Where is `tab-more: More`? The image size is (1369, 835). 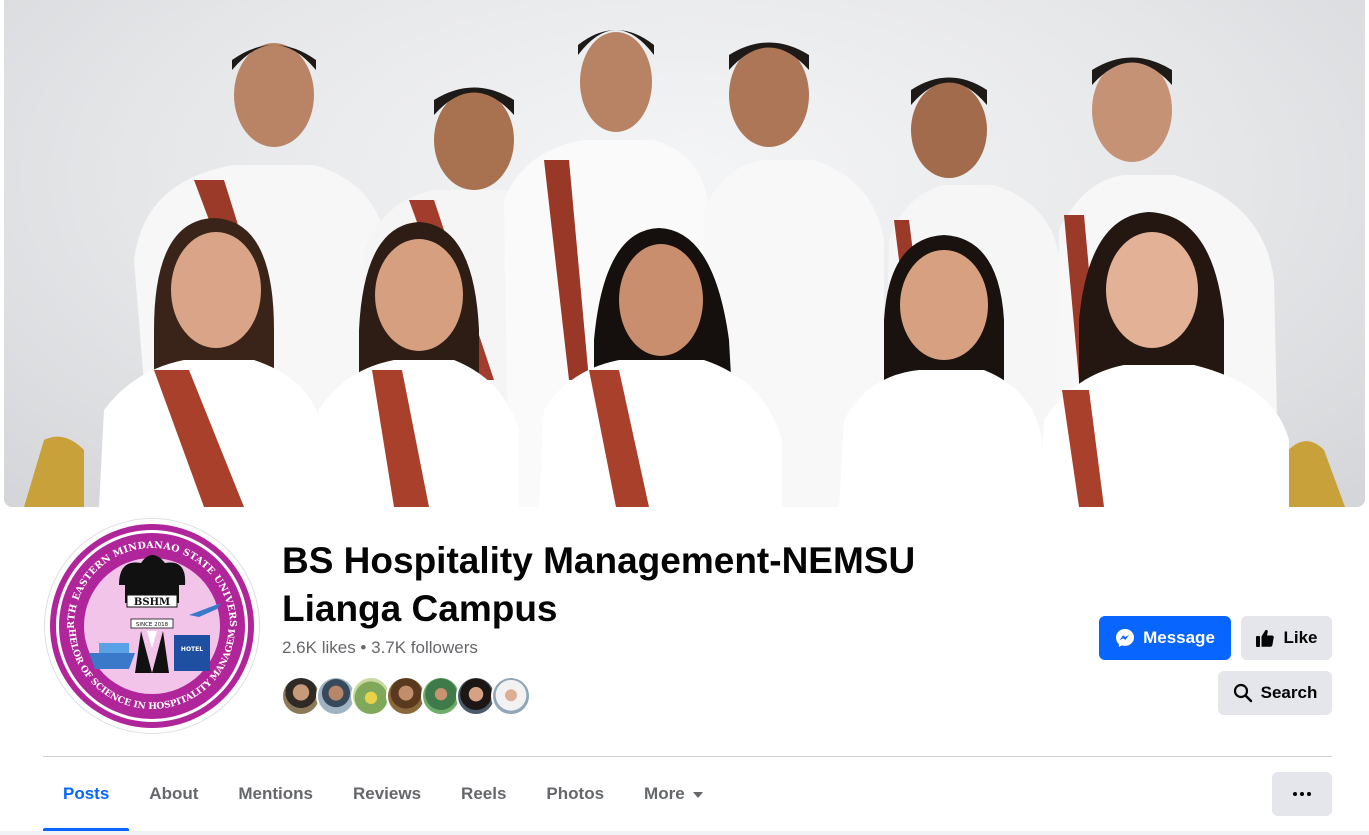
tab-more: More is located at coordinates (673, 794).